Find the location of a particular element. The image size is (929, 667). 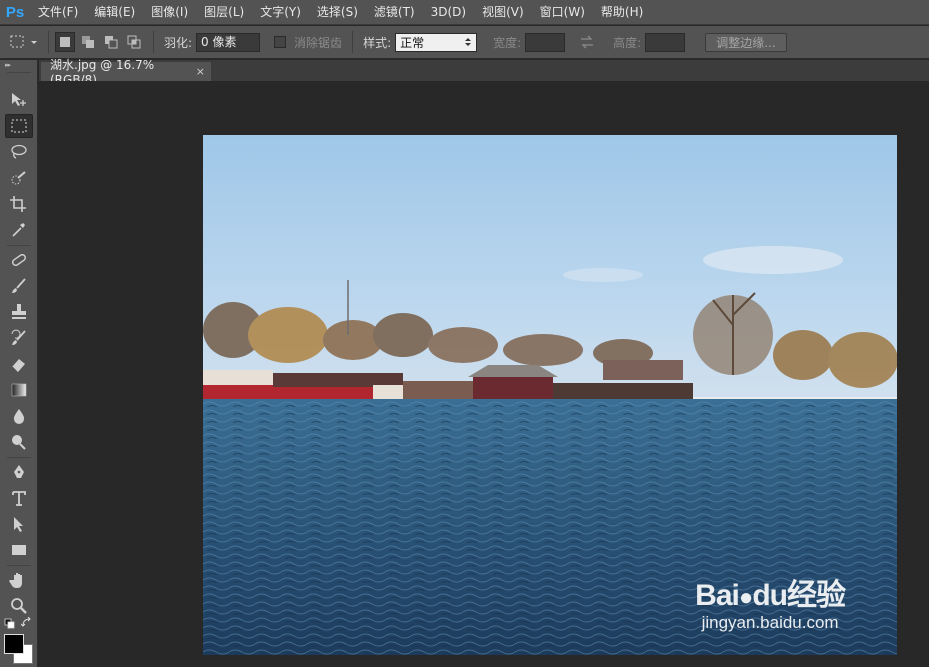

pen-tool is located at coordinates (19, 472).